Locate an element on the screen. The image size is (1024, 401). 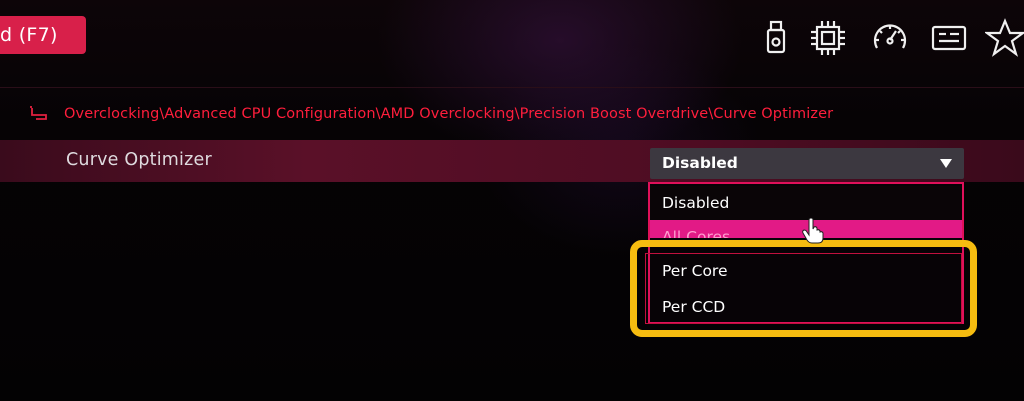
setting-label: Curve Optimizer is located at coordinates (139, 160).